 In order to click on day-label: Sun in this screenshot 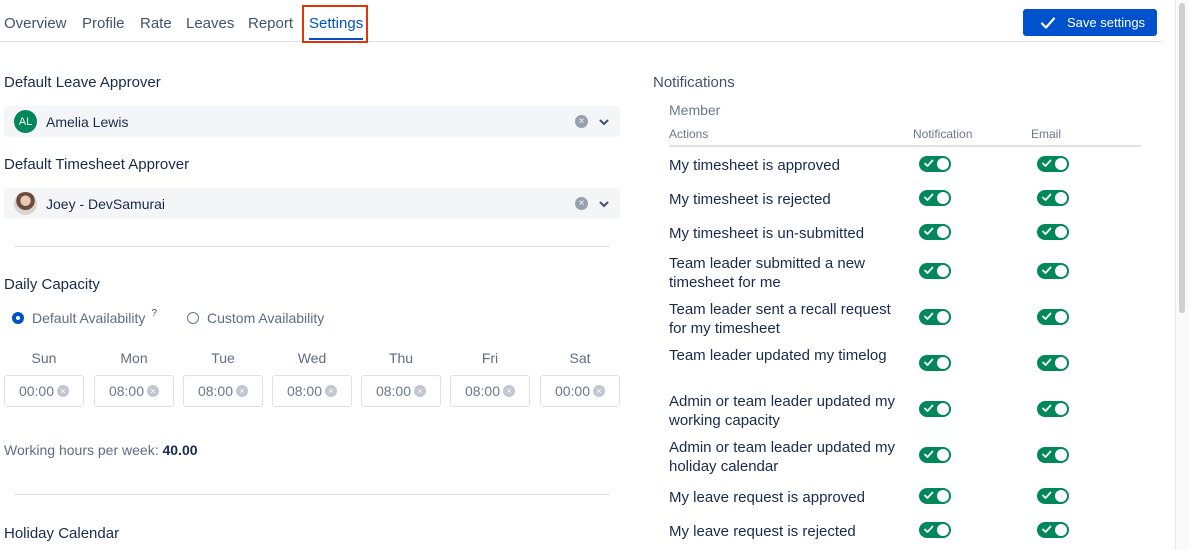, I will do `click(44, 358)`.